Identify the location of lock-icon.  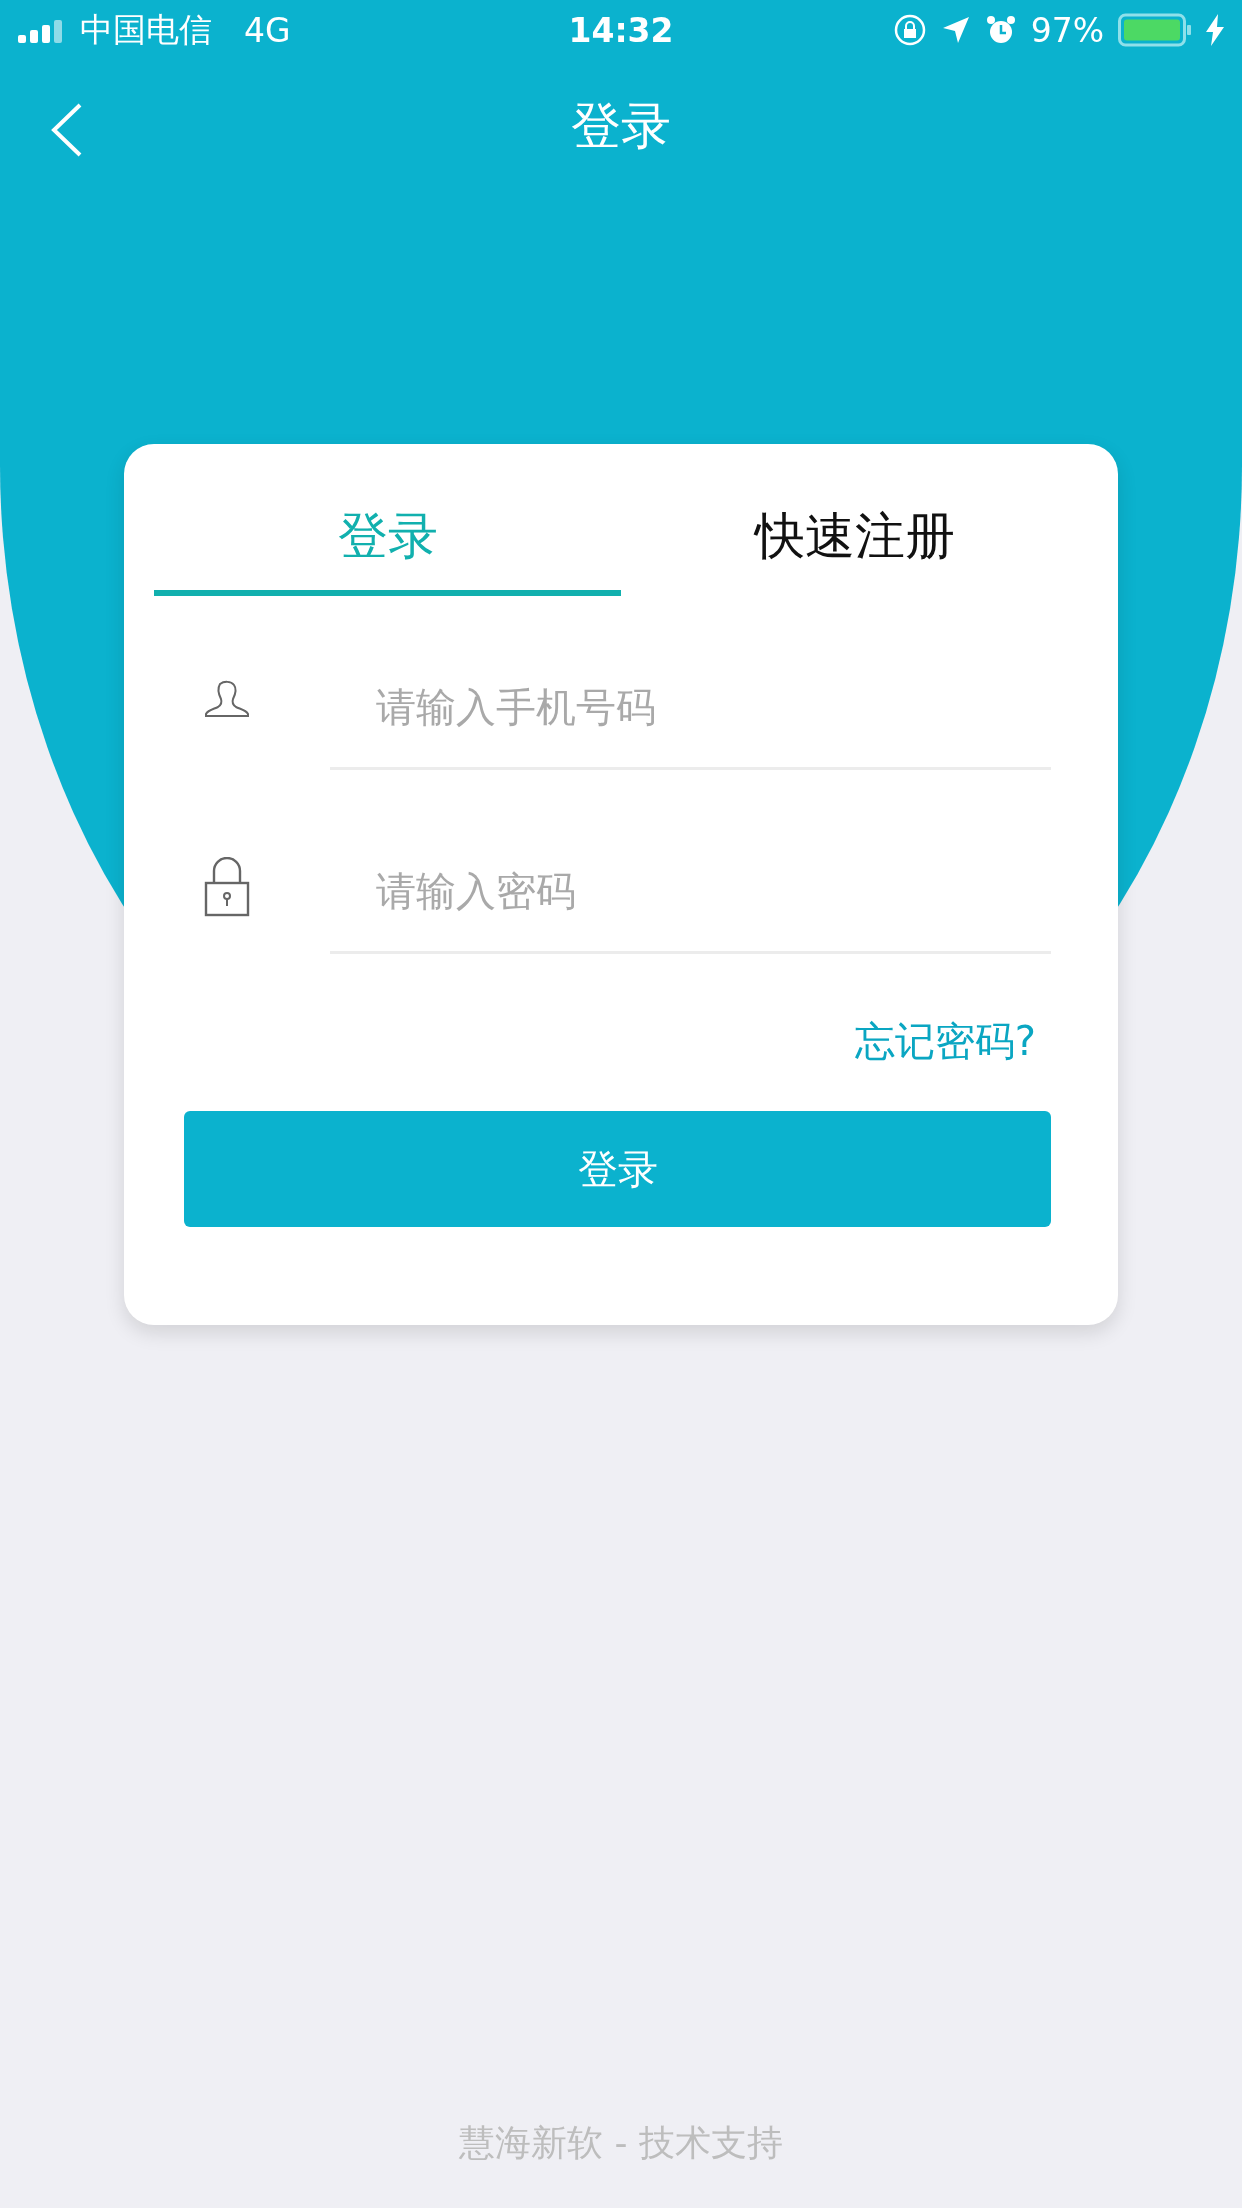
(227, 887).